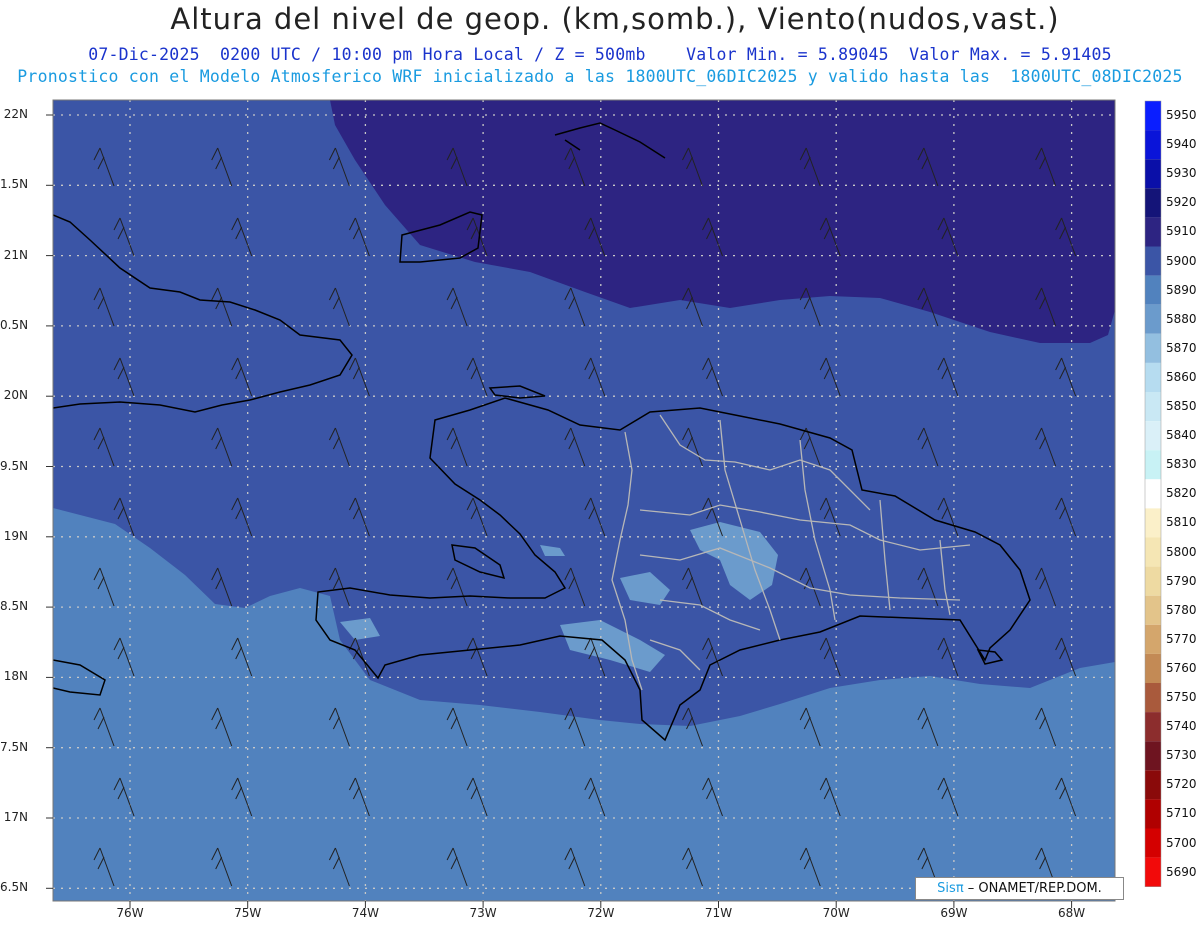 This screenshot has width=1200, height=927. What do you see at coordinates (1181, 260) in the screenshot?
I see `colorbar-label: 5900` at bounding box center [1181, 260].